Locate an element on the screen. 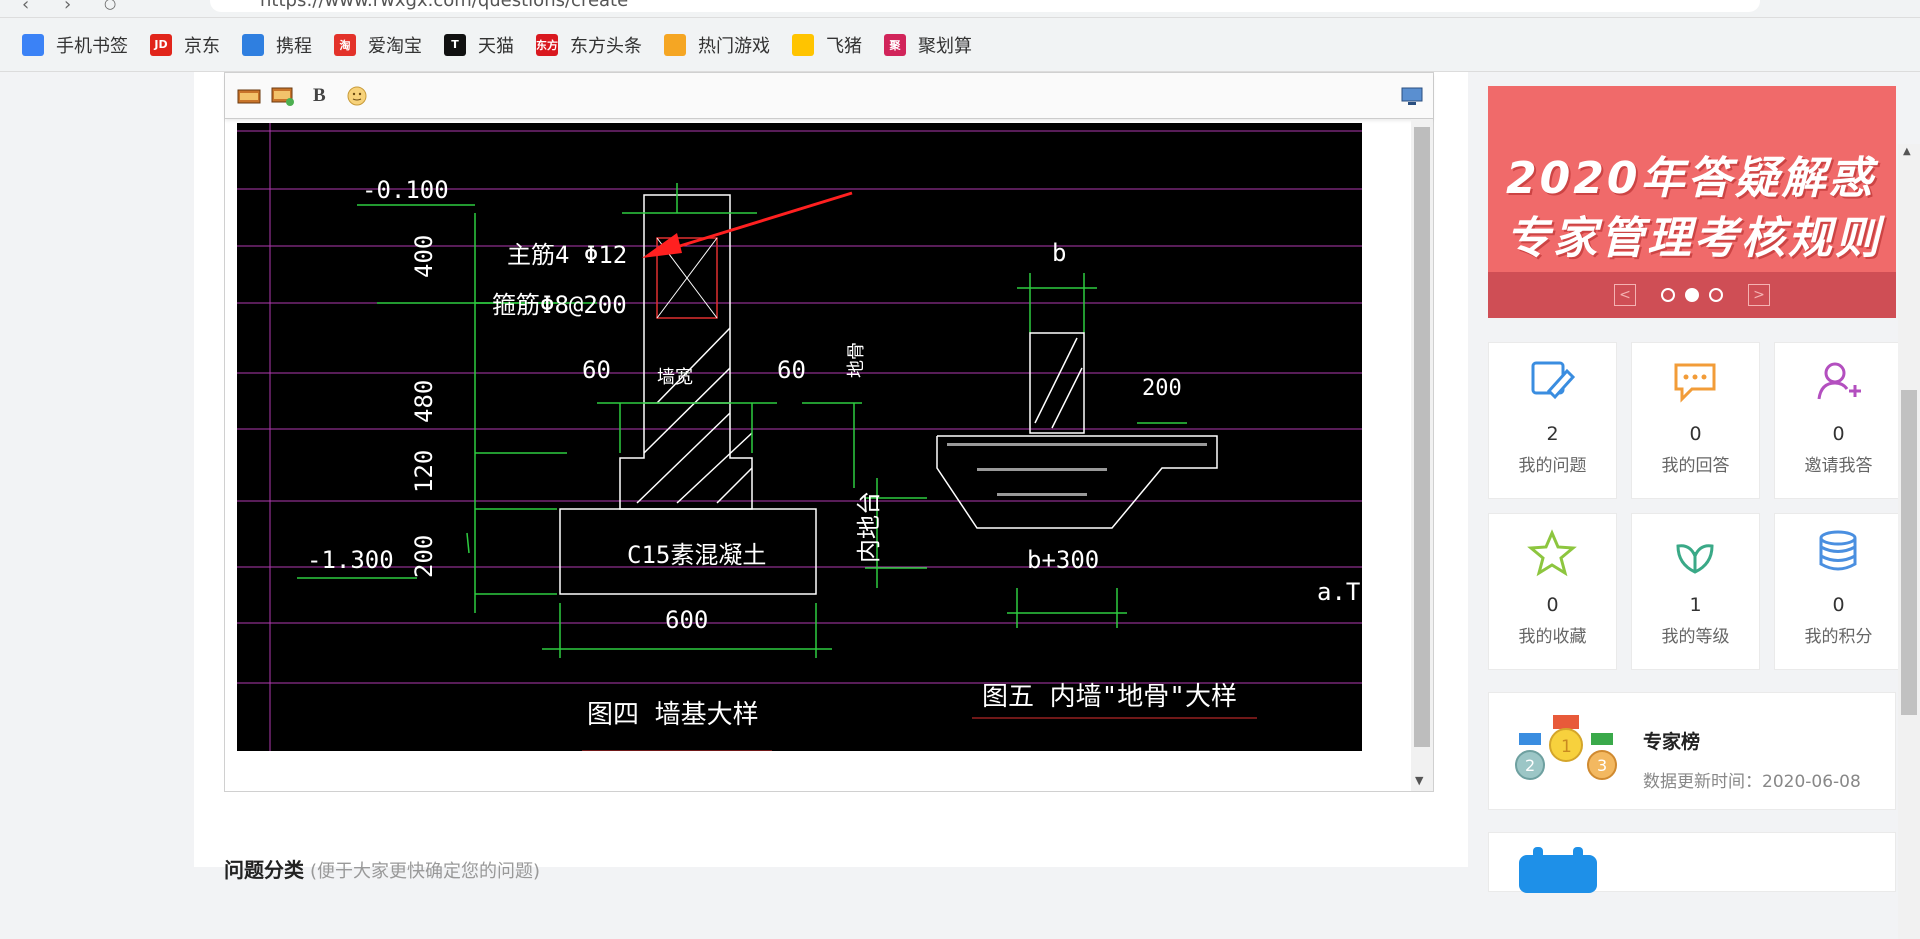  bookmark-label: 聚划算 is located at coordinates (945, 46).